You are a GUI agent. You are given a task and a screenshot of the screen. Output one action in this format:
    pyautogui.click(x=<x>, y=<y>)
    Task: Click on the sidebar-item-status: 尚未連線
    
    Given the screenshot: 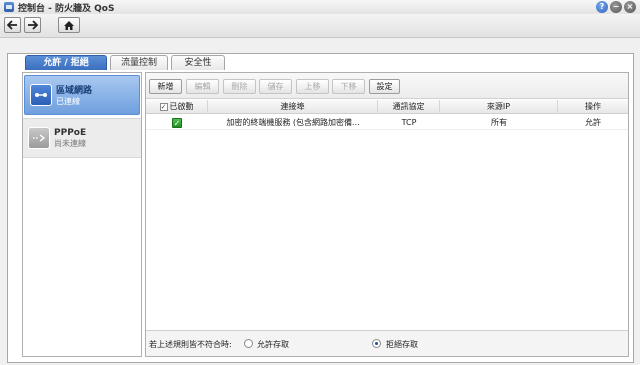 What is the action you would take?
    pyautogui.click(x=70, y=143)
    